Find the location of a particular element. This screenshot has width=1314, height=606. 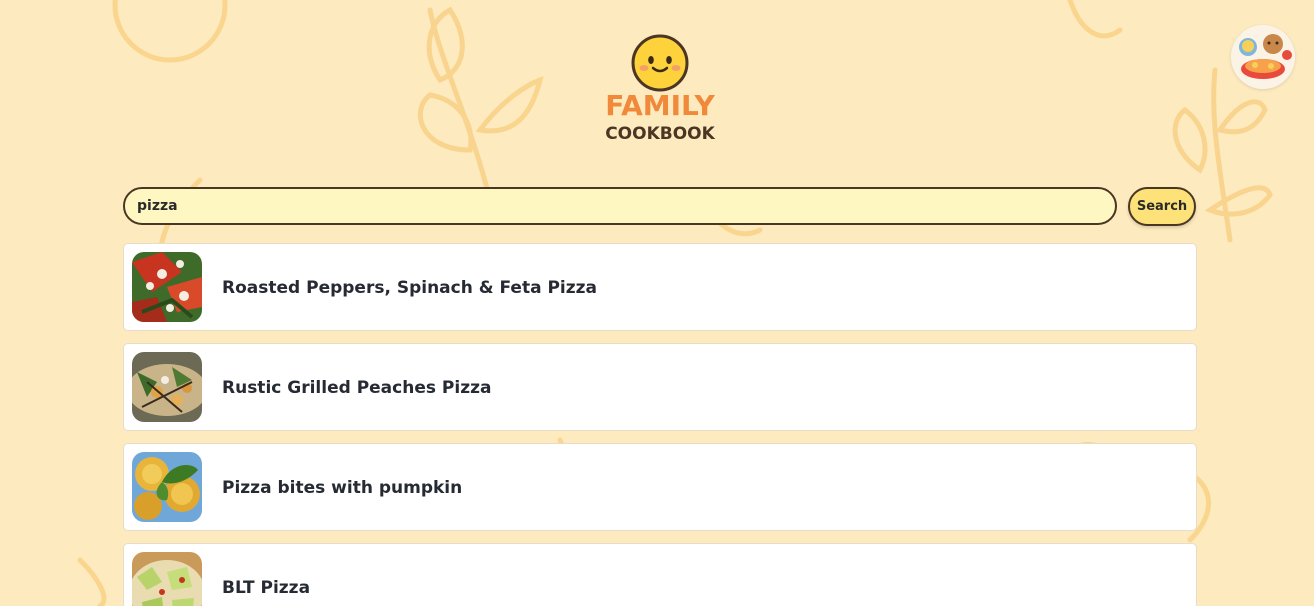

pumpkin-pizza-bites-photo-icon is located at coordinates (167, 487).